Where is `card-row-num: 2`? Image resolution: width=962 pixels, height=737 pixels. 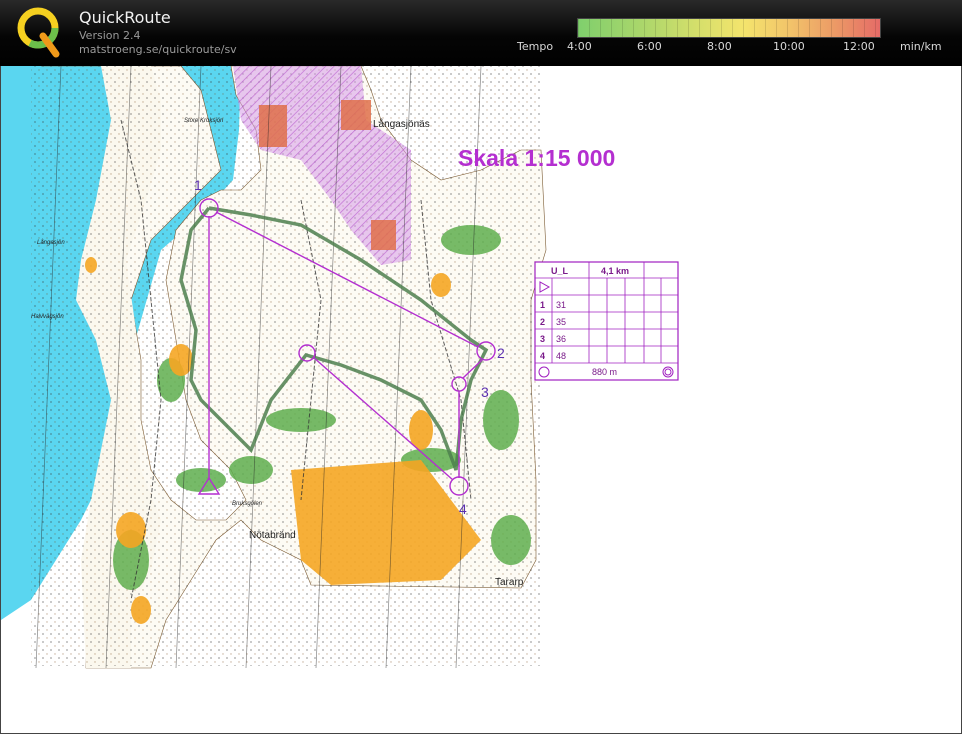
card-row-num: 2 is located at coordinates (542, 322).